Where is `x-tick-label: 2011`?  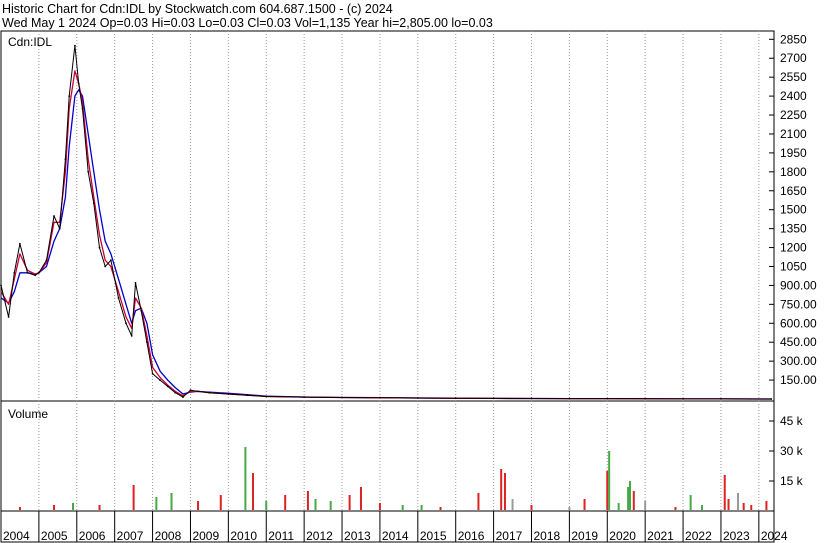
x-tick-label: 2011 is located at coordinates (281, 536).